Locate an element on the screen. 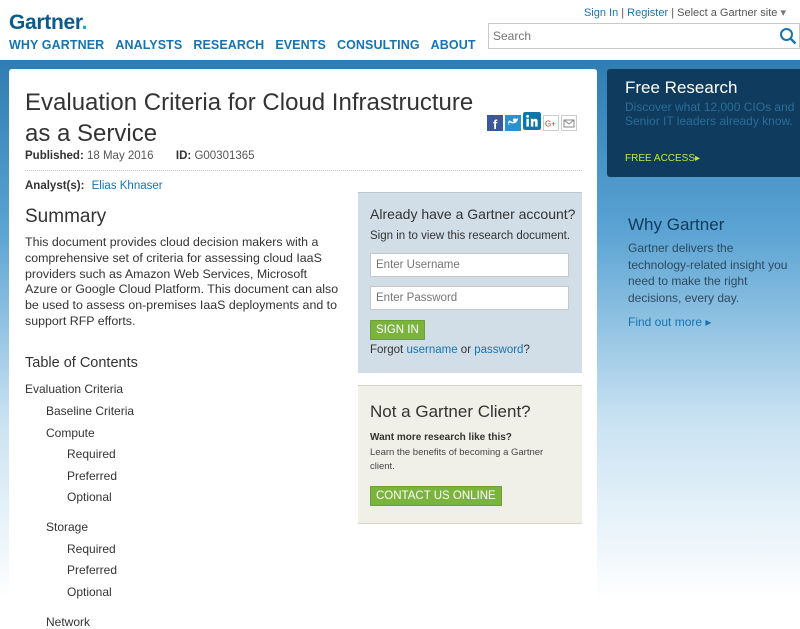 The height and width of the screenshot is (629, 800). chevron-down-icon: ▾ is located at coordinates (783, 13).